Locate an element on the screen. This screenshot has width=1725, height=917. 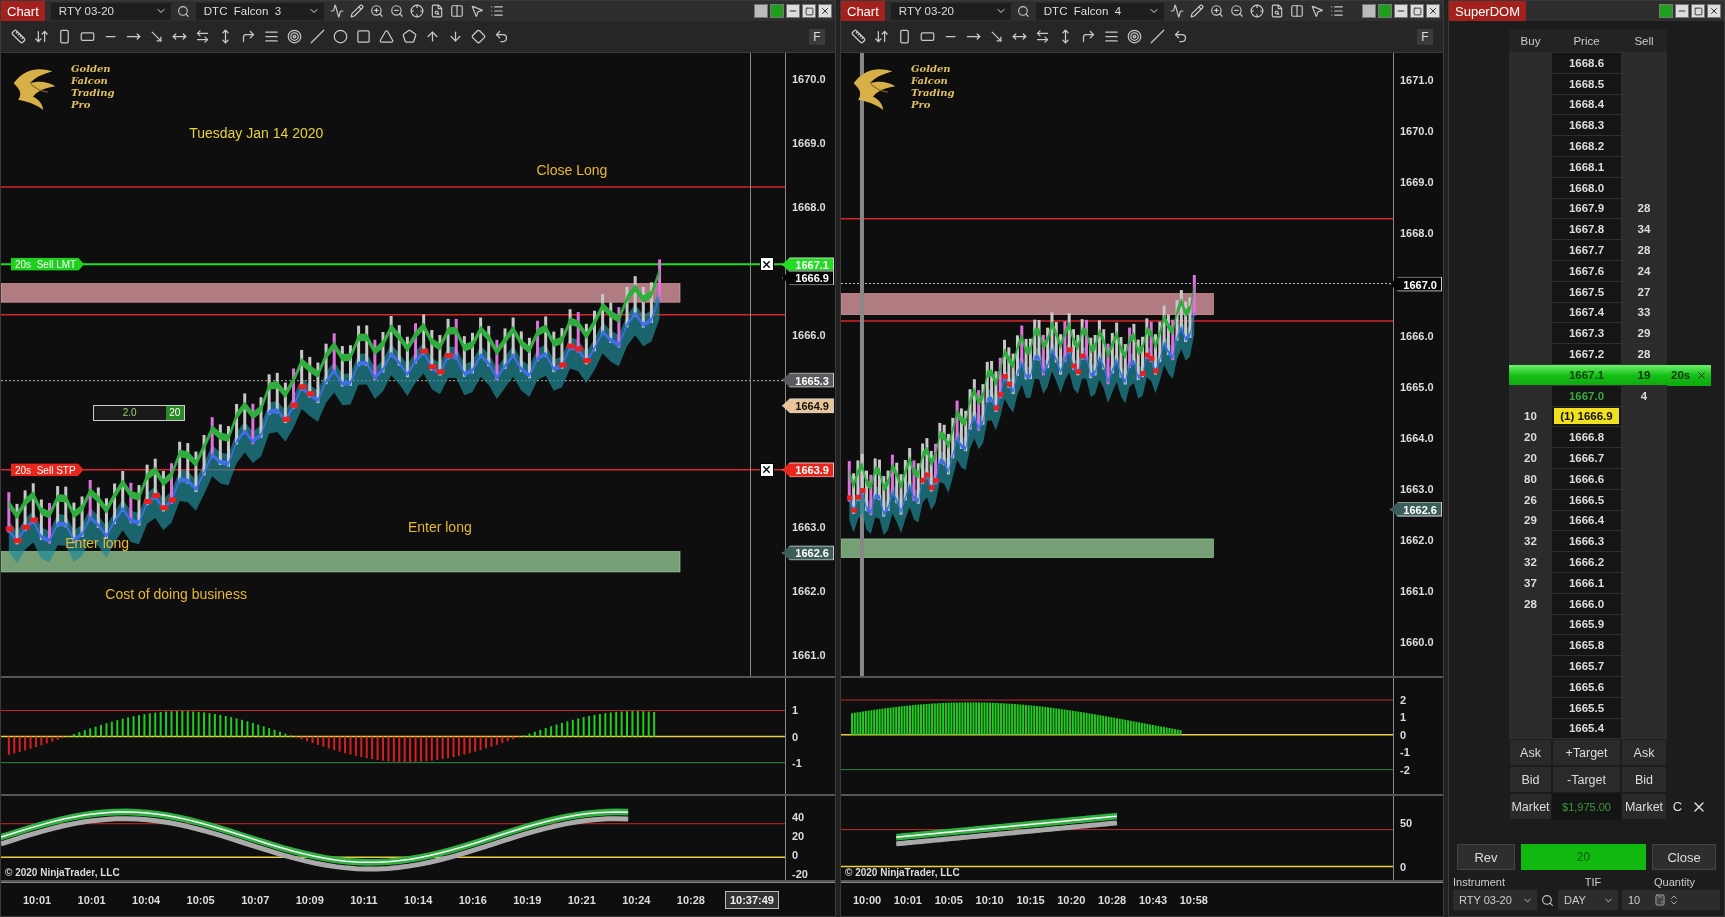
lines-icon is located at coordinates (271, 36).